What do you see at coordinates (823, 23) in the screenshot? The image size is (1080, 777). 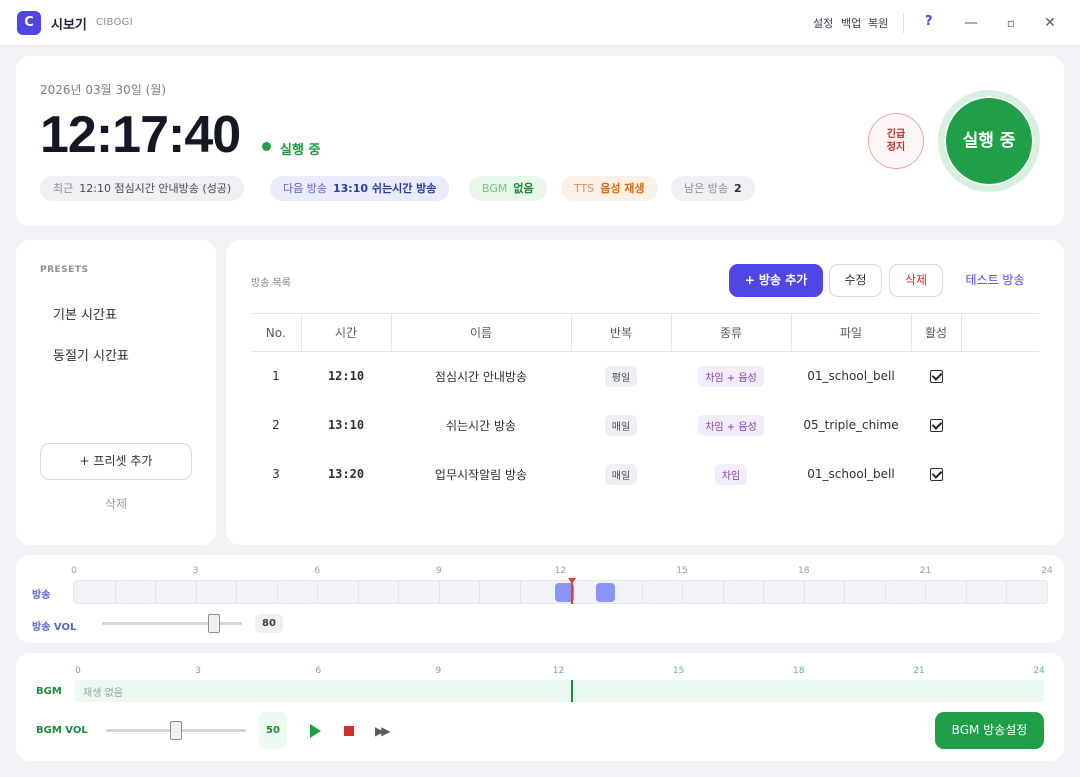 I see `menu-settings: 설정` at bounding box center [823, 23].